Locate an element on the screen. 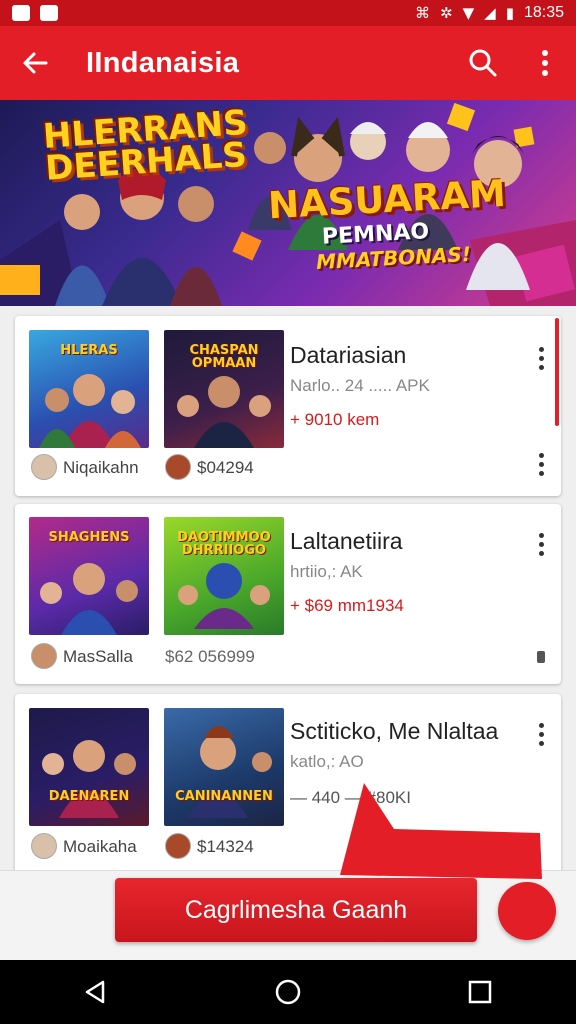 The image size is (576, 1024). game-title: Sctiticko, Me Nlaltaa is located at coordinates (394, 731).